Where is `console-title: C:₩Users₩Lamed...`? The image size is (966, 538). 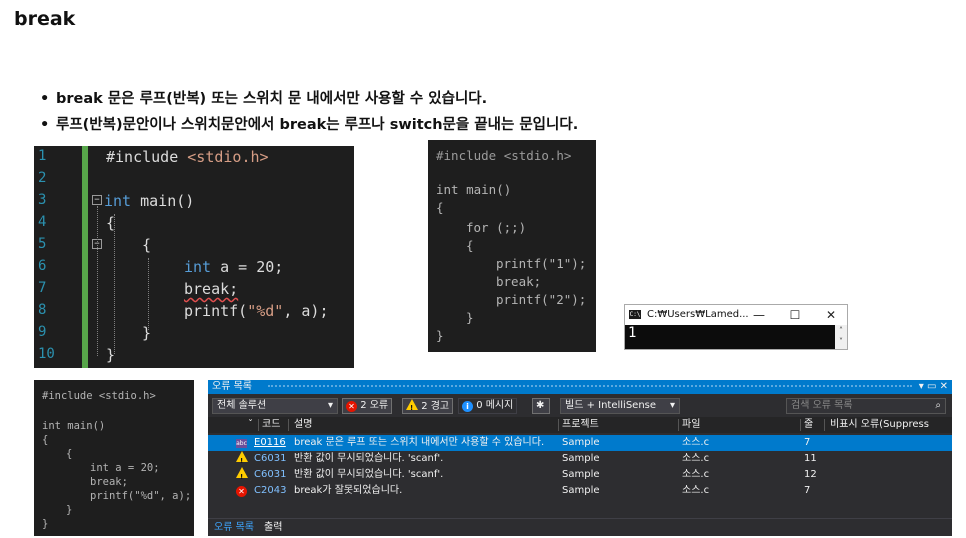
console-title: C:₩Users₩Lamed... is located at coordinates (698, 314).